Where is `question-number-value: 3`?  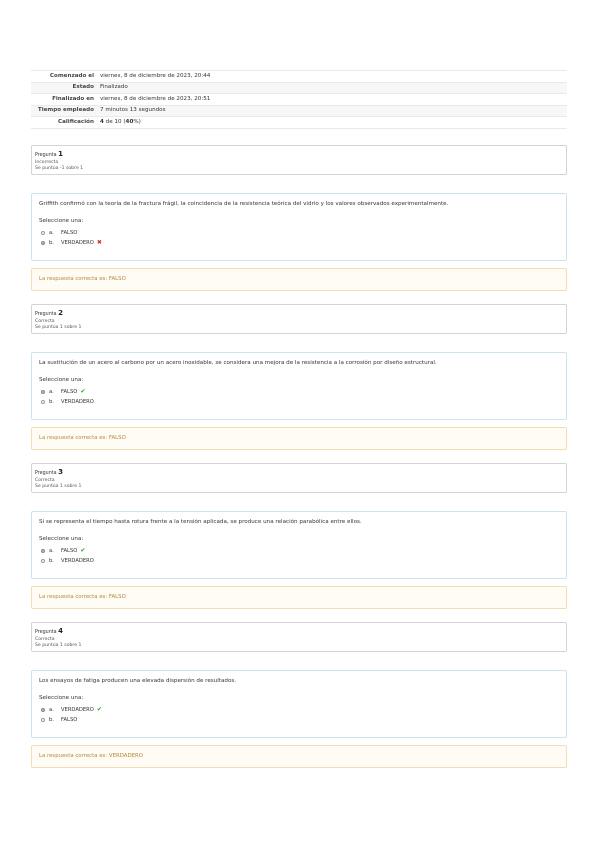
question-number-value: 3 is located at coordinates (60, 472).